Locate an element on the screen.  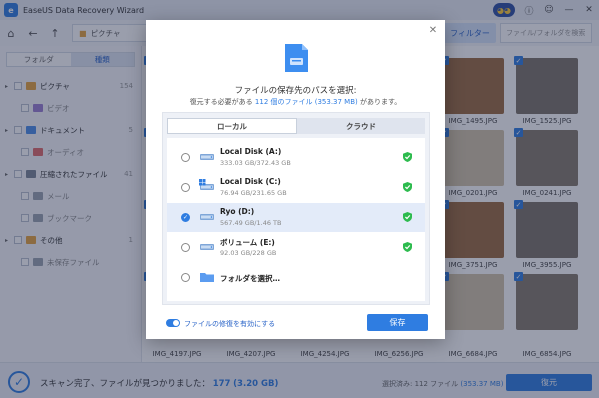
dialog-subtitle: 復元する必要がある 112 個のファイル (353.37 MB) があります。 is located at coordinates (295, 102).